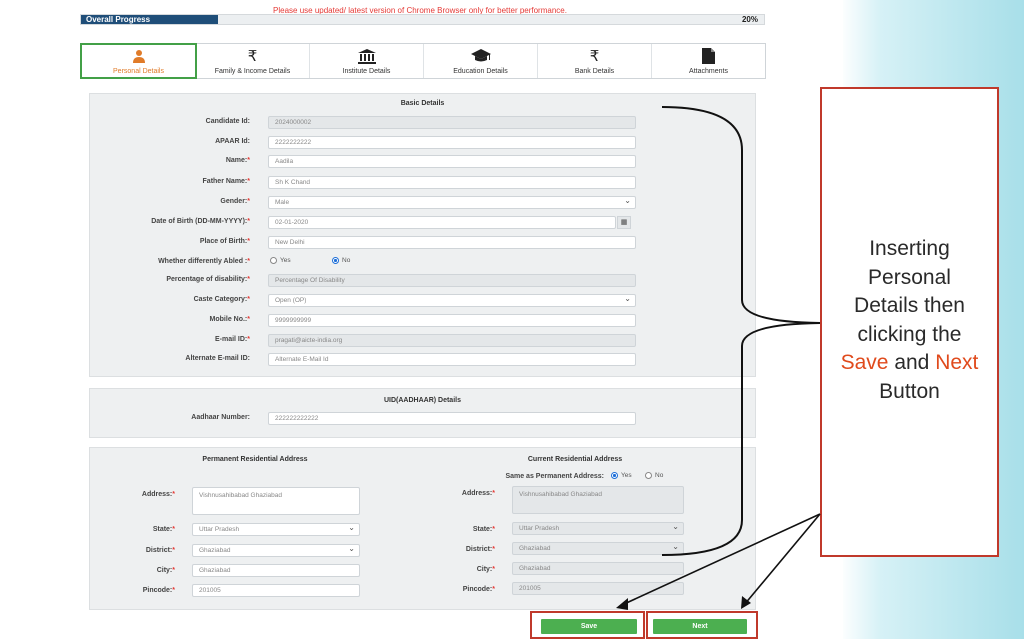  What do you see at coordinates (622, 604) in the screenshot?
I see `arrow-head-save` at bounding box center [622, 604].